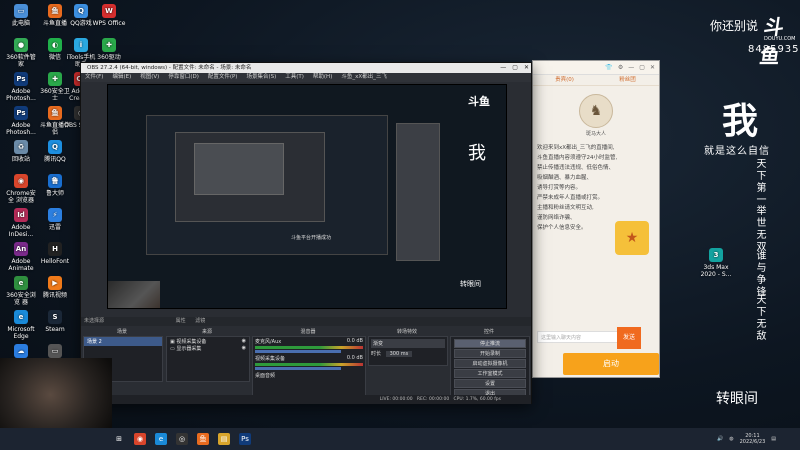 The width and height of the screenshot is (800, 450). I want to click on wallpaper-footer: 转眼间, so click(737, 399).